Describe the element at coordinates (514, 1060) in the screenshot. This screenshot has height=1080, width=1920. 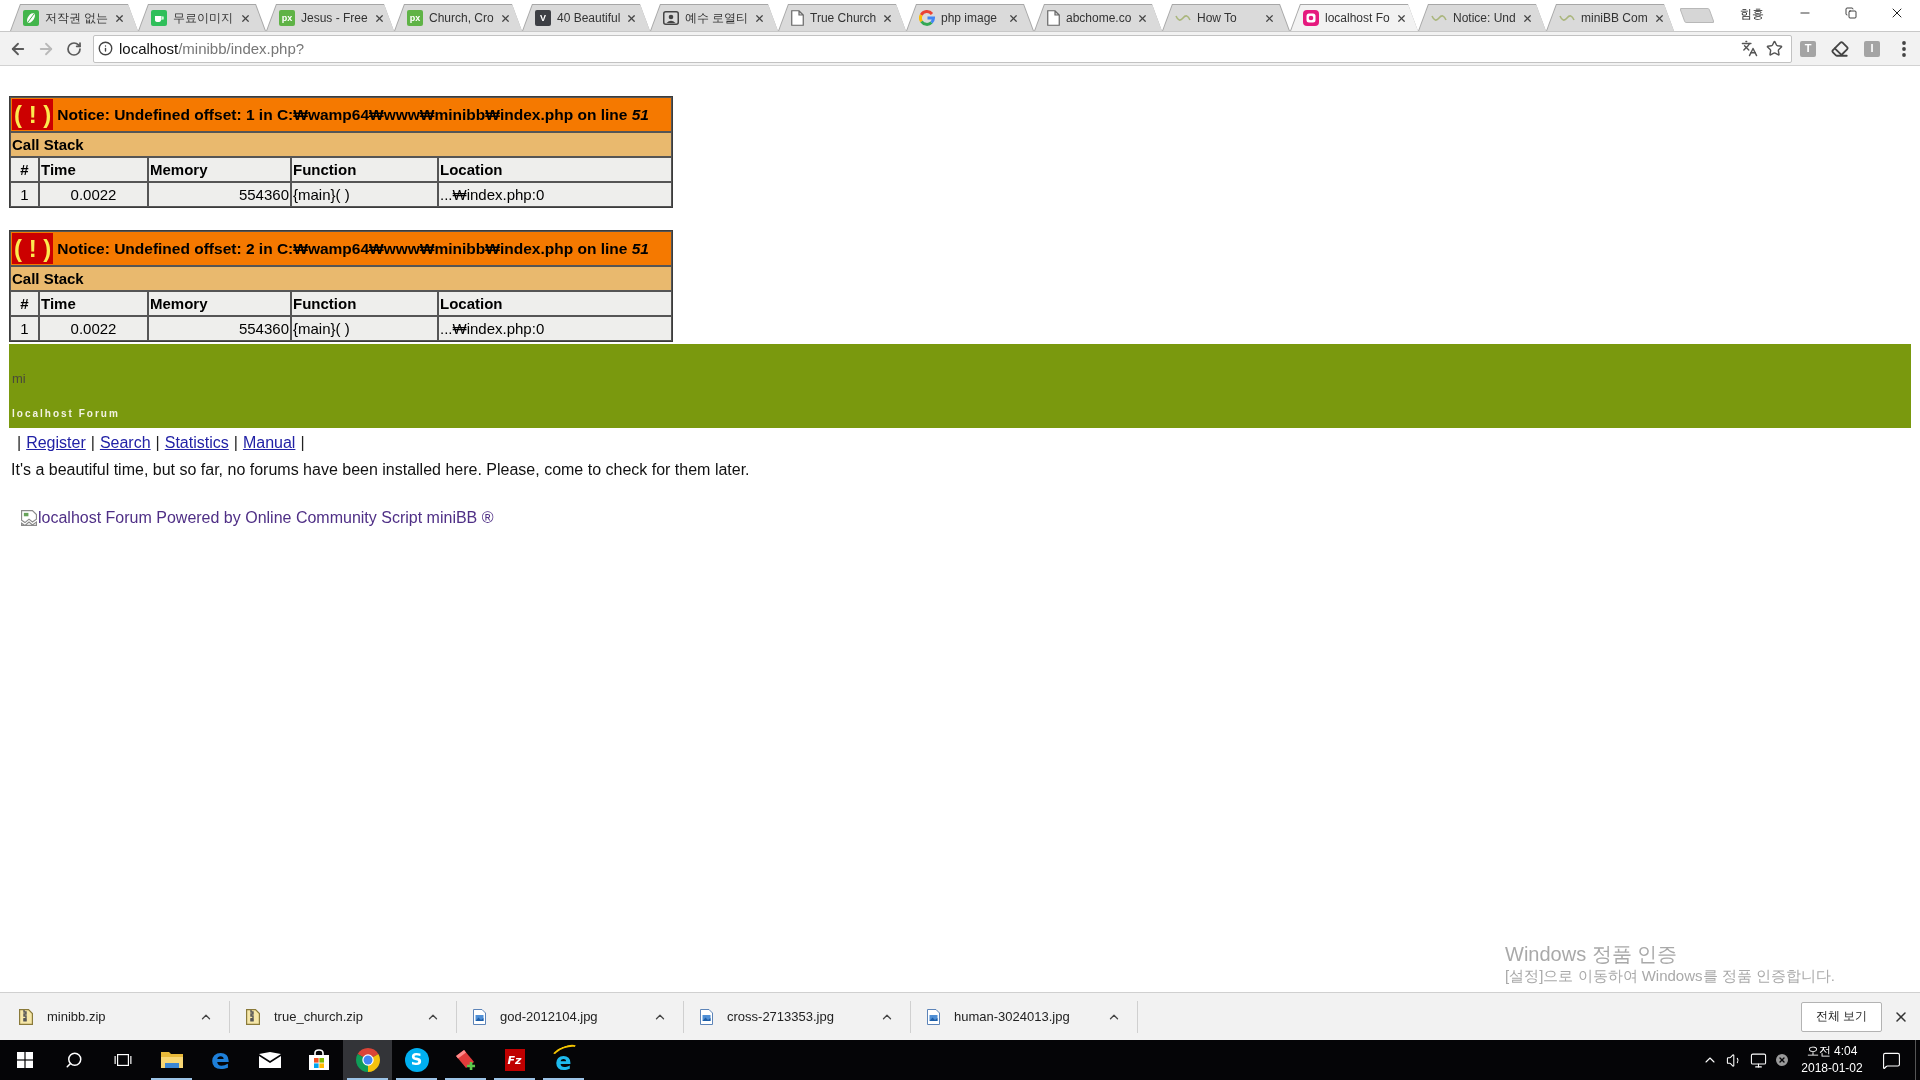
I see `app-logo: Fz` at that location.